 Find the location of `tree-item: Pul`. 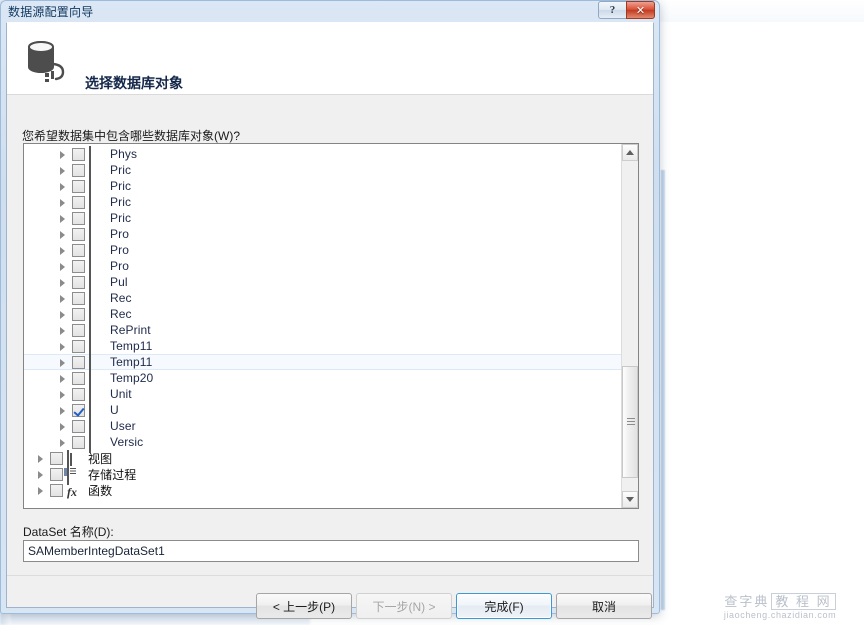

tree-item: Pul is located at coordinates (322, 283).